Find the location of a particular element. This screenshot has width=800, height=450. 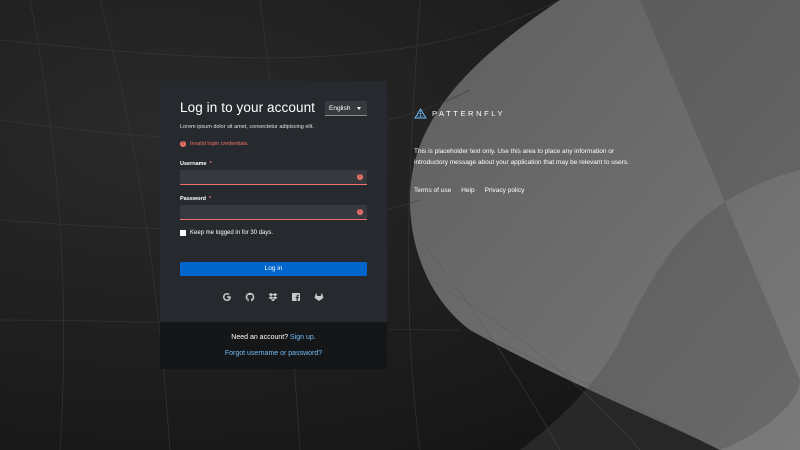

patternfly-logo-icon is located at coordinates (420, 113).